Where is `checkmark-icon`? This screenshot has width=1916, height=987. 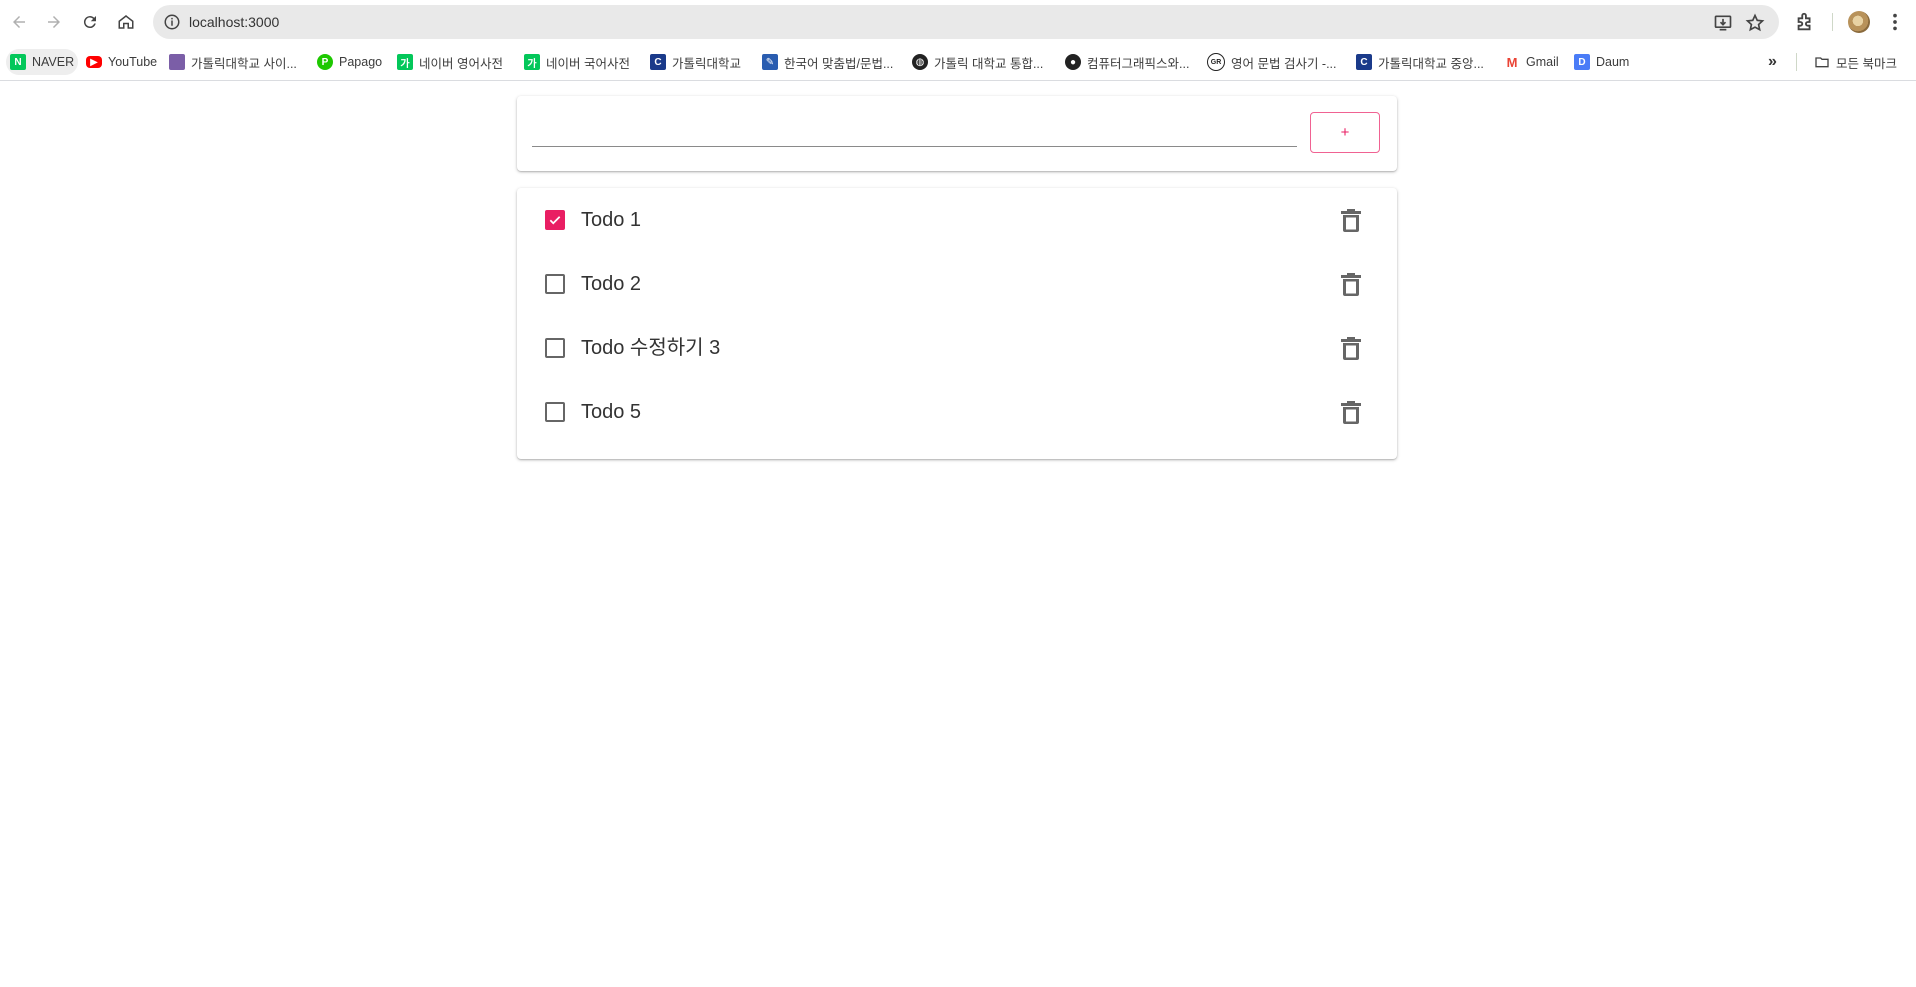
checkmark-icon is located at coordinates (555, 220).